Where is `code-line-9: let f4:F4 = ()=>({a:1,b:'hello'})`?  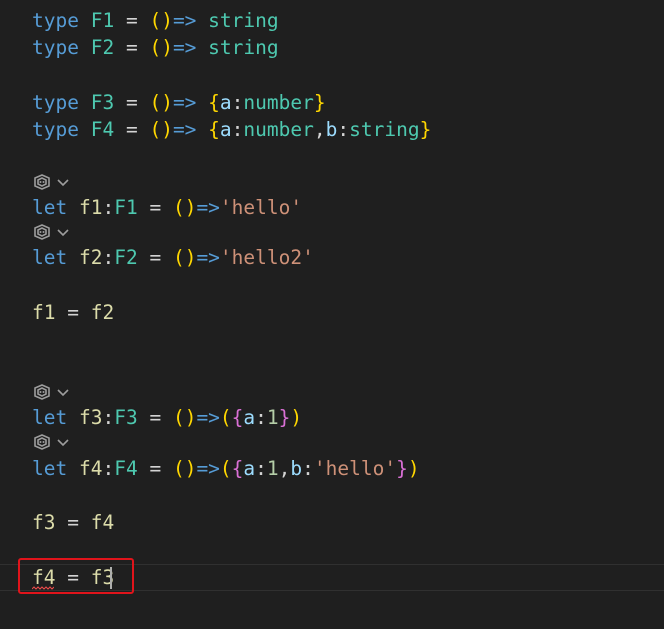
code-line-9: let f4:F4 = ()=>({a:1,b:'hello'}) is located at coordinates (226, 468).